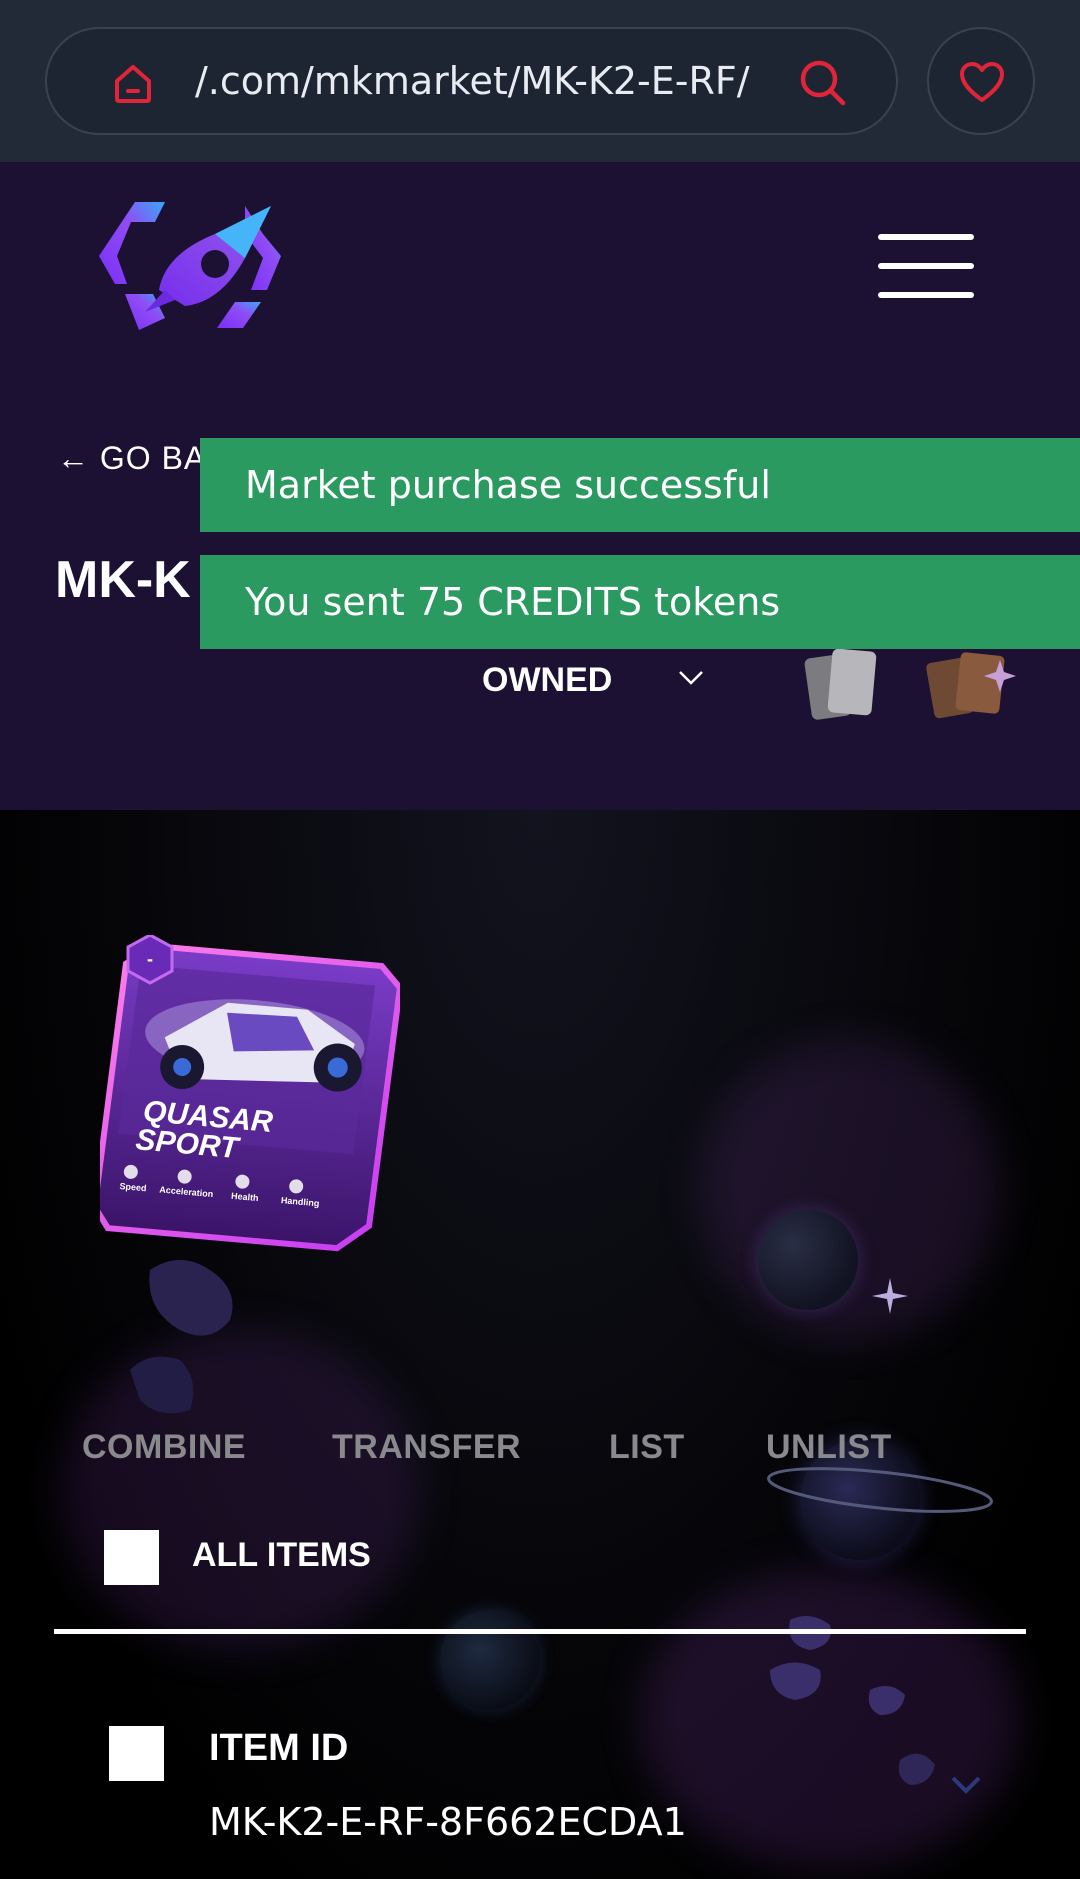  What do you see at coordinates (845, 682) in the screenshot?
I see `cards-icon` at bounding box center [845, 682].